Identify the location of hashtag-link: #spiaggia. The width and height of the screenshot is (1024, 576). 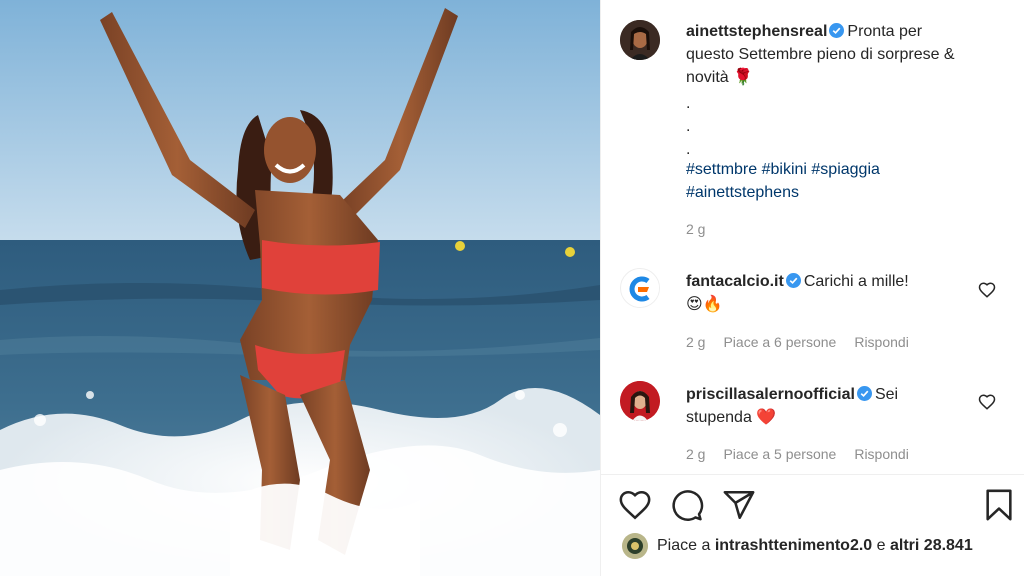
(845, 169).